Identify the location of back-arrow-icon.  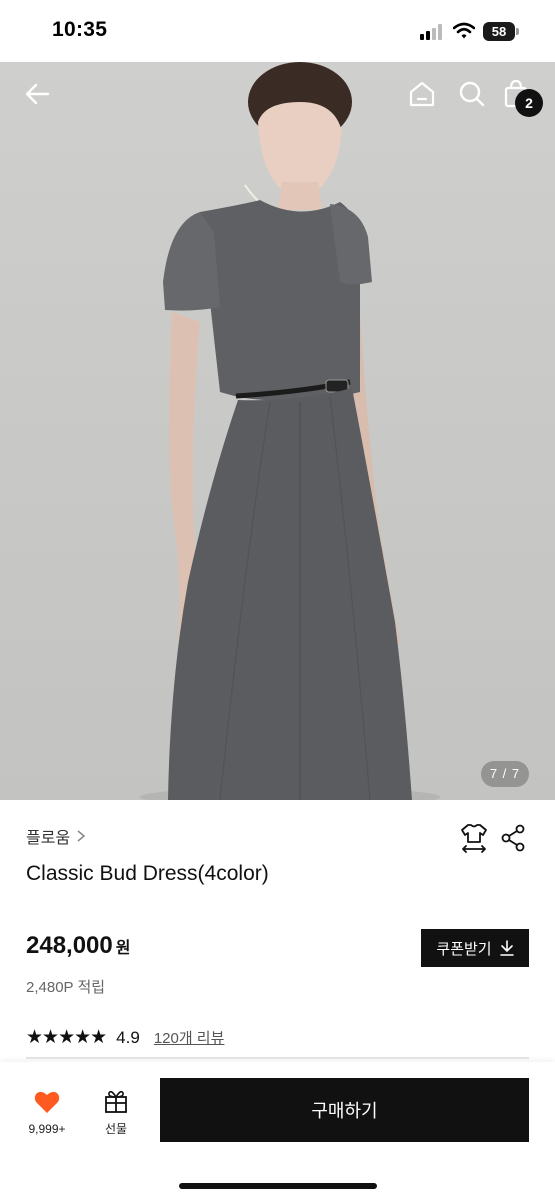
(38, 94).